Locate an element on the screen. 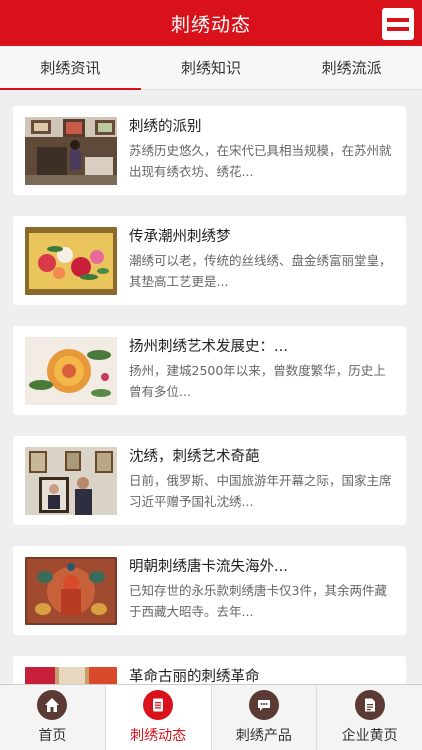 The width and height of the screenshot is (422, 750). bottom-navigation: 首页 刺绣动态 刺绣产品 企业黄页 is located at coordinates (211, 717).